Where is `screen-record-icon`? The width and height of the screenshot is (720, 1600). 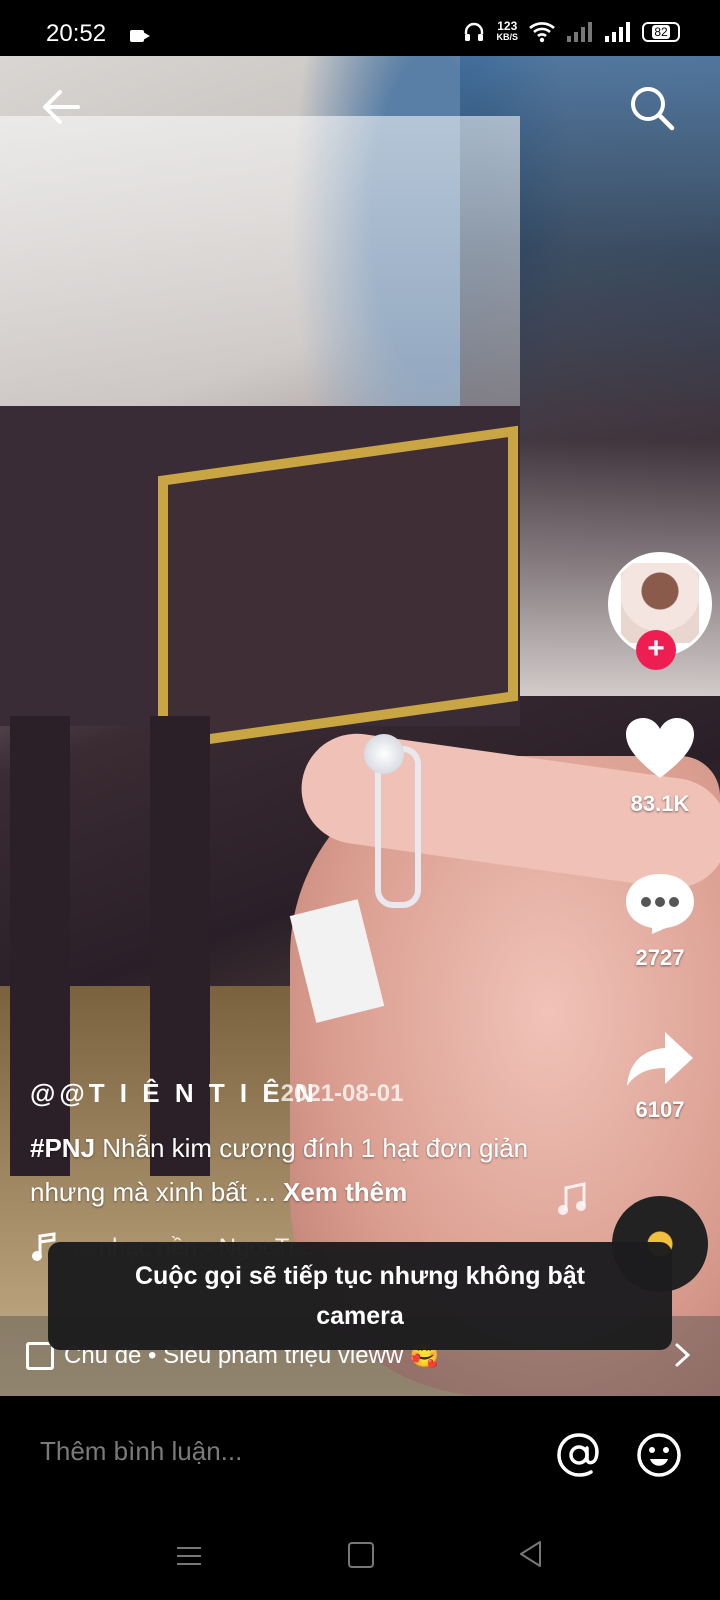
screen-record-icon is located at coordinates (140, 36).